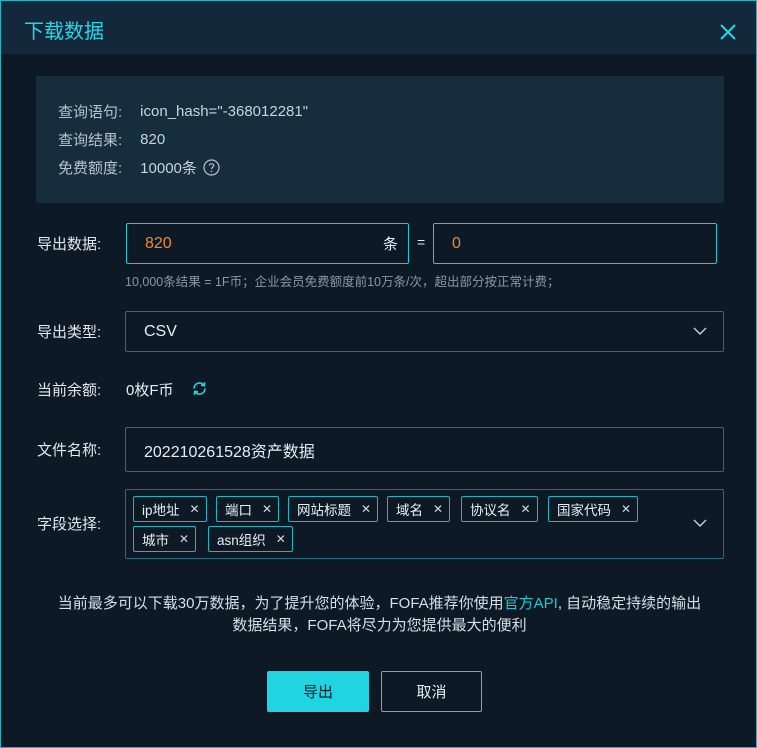 The width and height of the screenshot is (757, 748). What do you see at coordinates (153, 139) in the screenshot?
I see `result-value: 820` at bounding box center [153, 139].